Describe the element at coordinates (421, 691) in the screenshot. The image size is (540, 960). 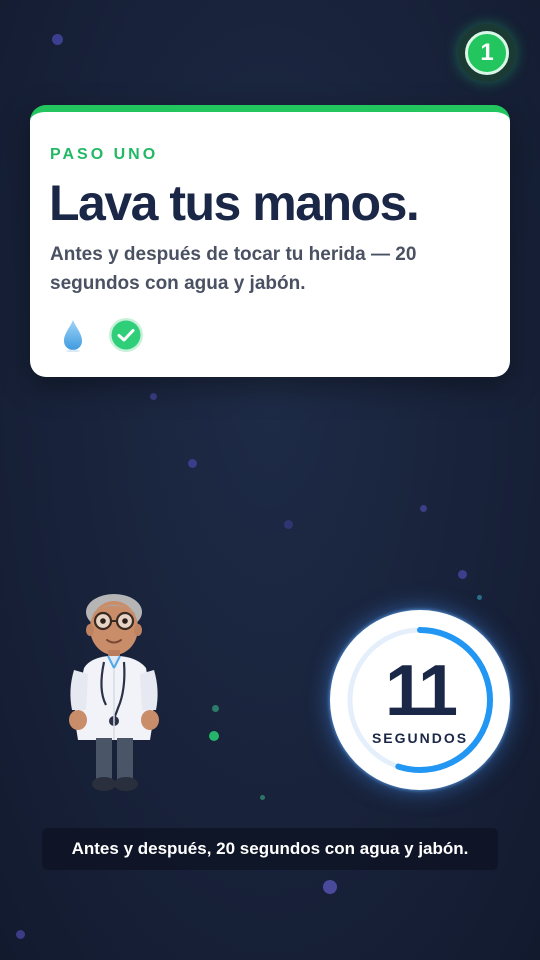
I see `timer-seconds: 11` at that location.